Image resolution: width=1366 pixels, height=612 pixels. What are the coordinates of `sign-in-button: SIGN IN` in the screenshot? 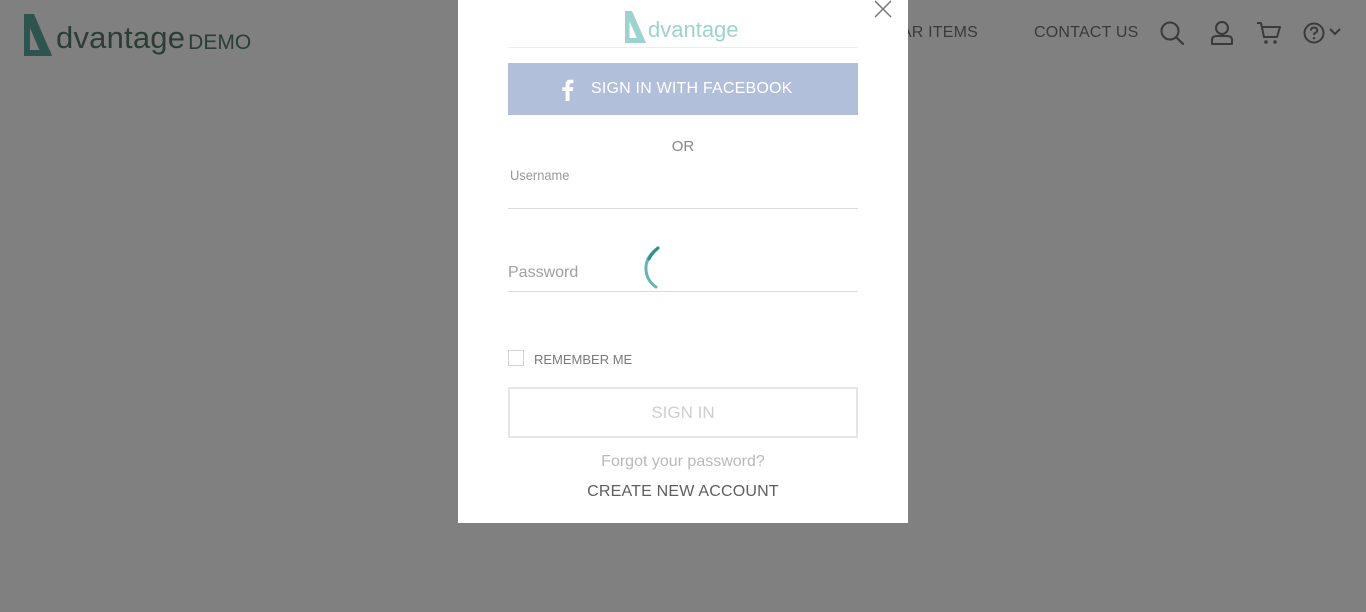 It's located at (683, 412).